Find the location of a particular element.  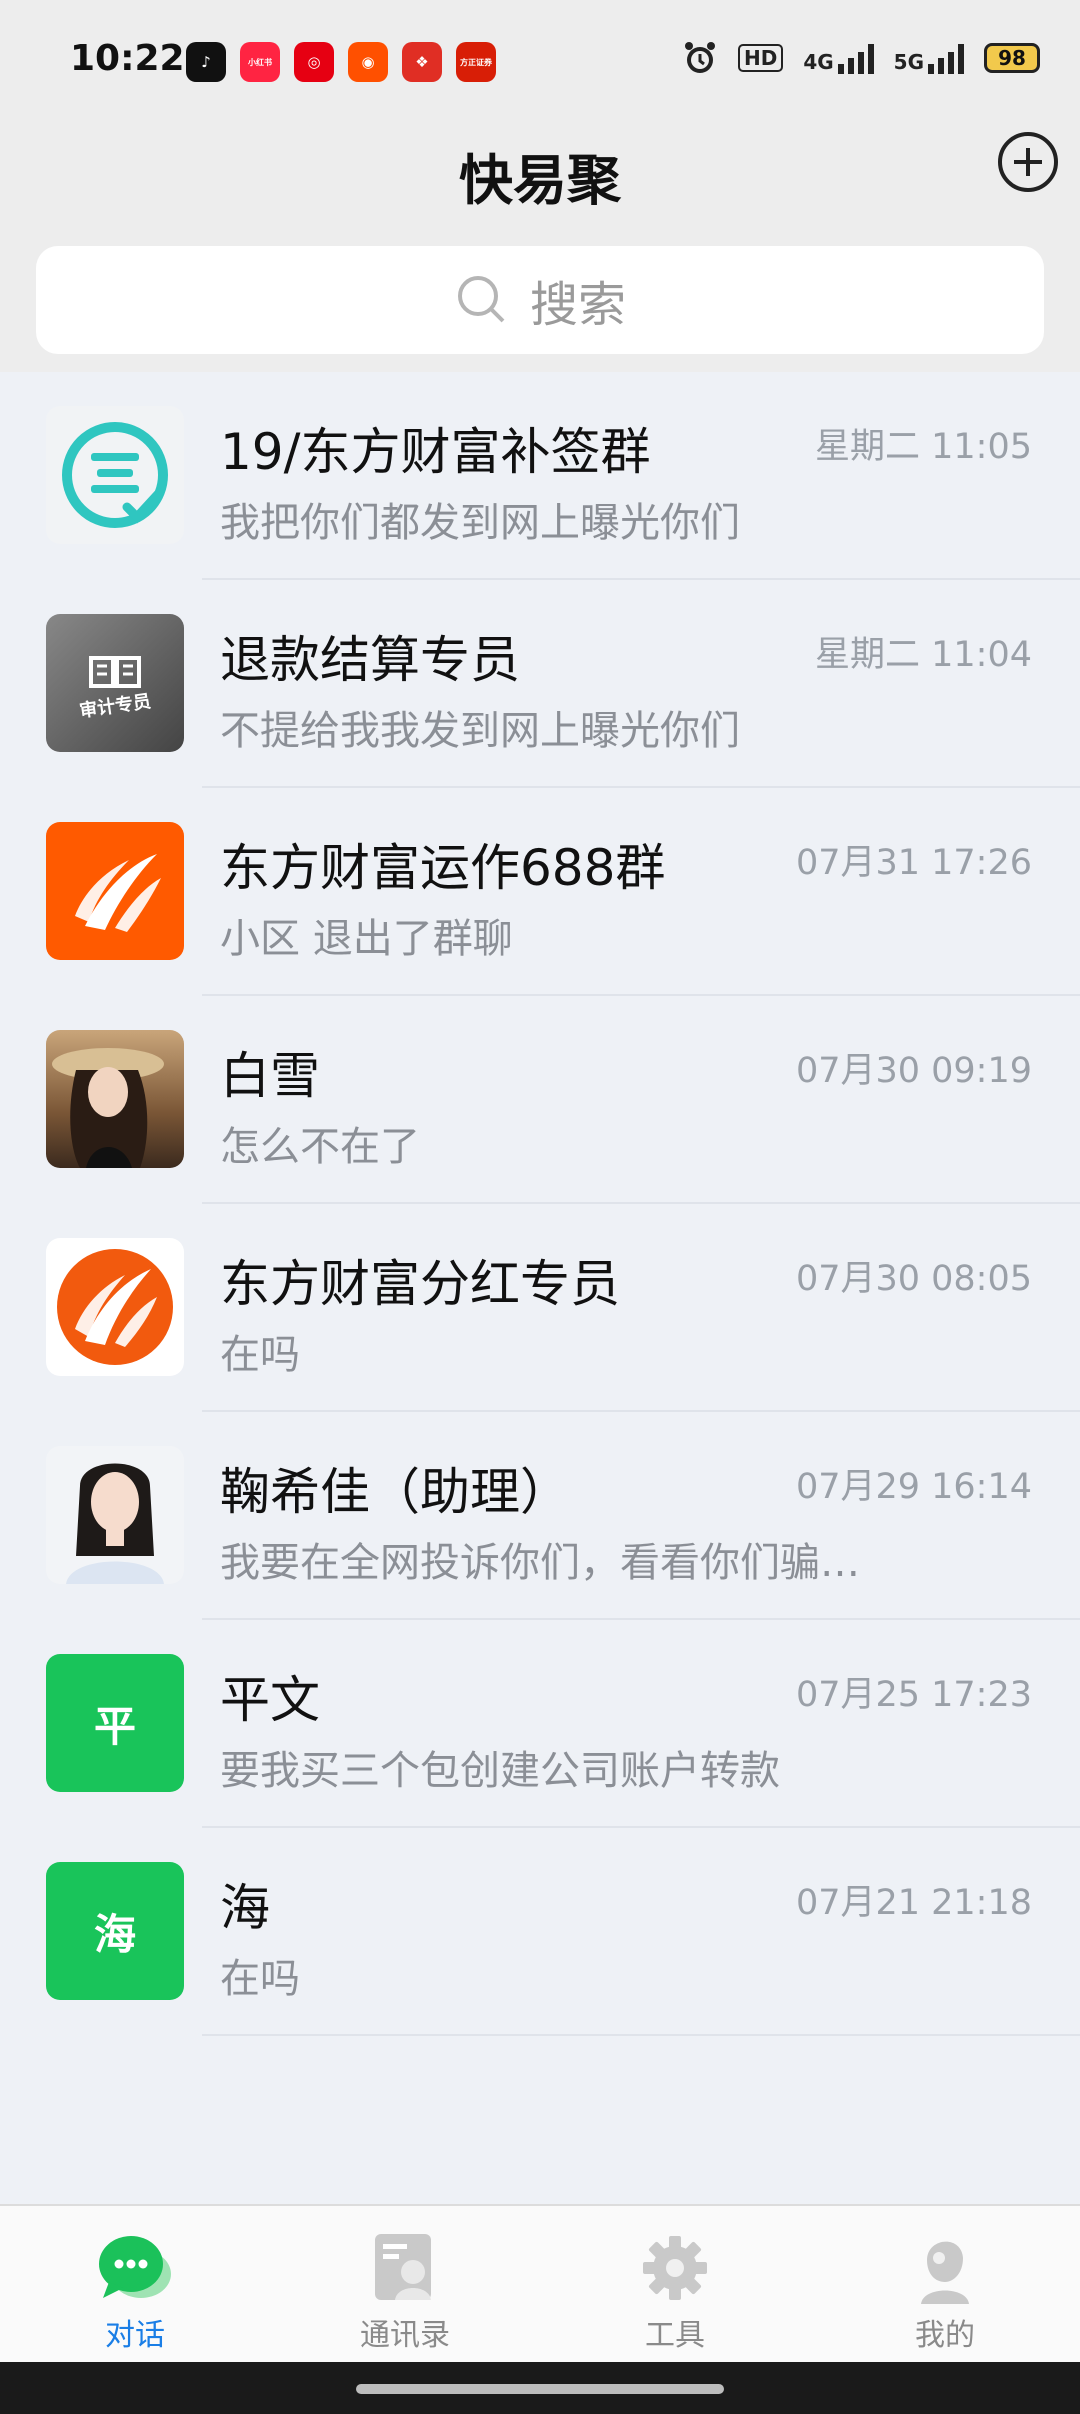

status-right: HD 4G 5G 98 is located at coordinates (861, 58).